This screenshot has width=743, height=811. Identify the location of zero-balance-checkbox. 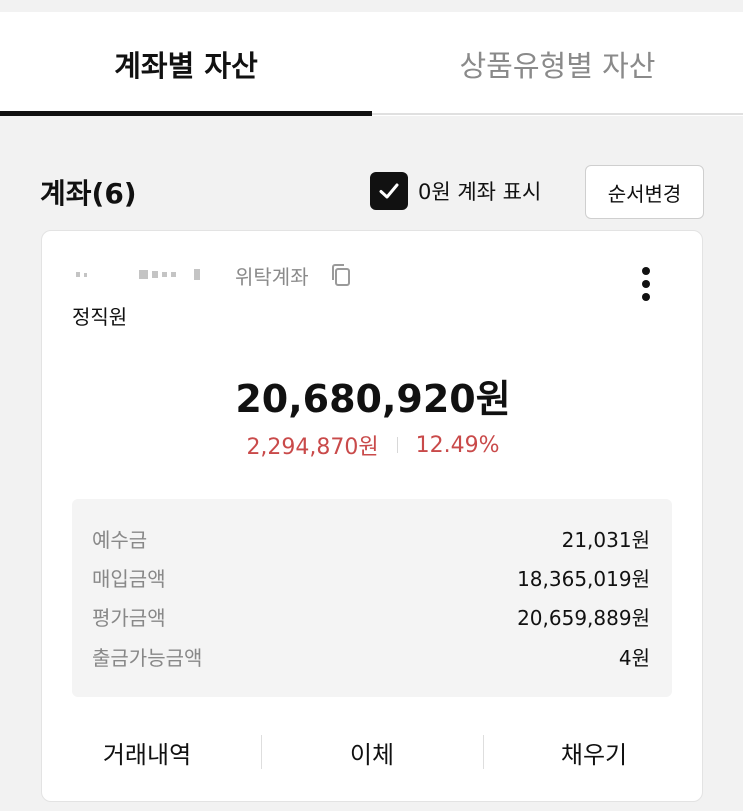
(389, 191).